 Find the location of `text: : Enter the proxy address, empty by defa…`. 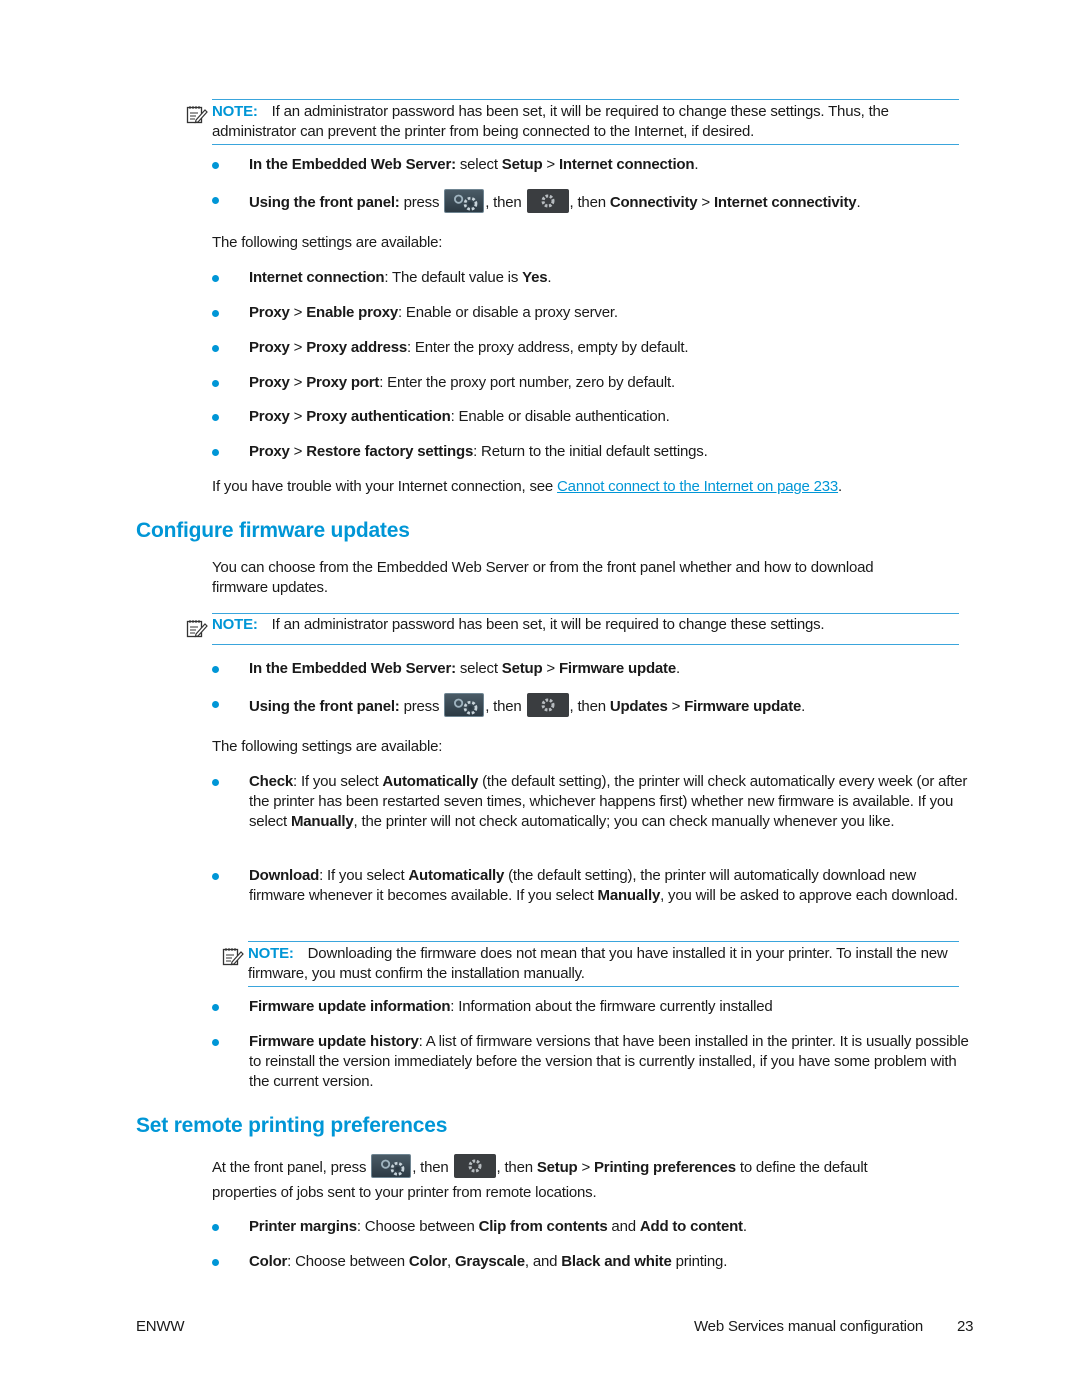

text: : Enter the proxy address, empty by defa… is located at coordinates (548, 347).